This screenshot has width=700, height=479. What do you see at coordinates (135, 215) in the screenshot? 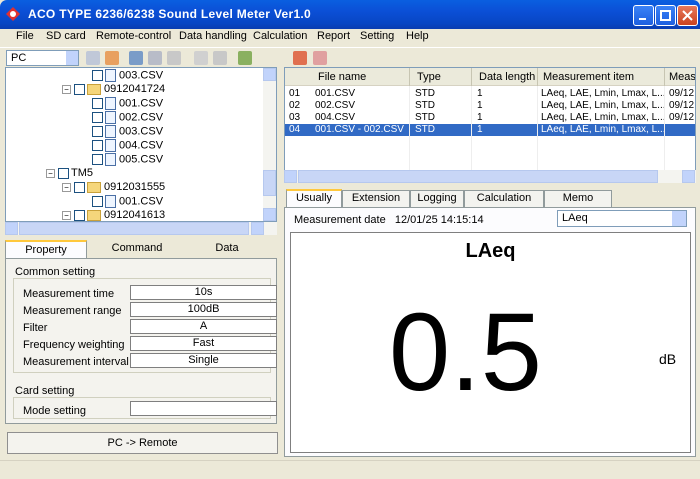
I see `tree-item-label: 0912041613` at bounding box center [135, 215].